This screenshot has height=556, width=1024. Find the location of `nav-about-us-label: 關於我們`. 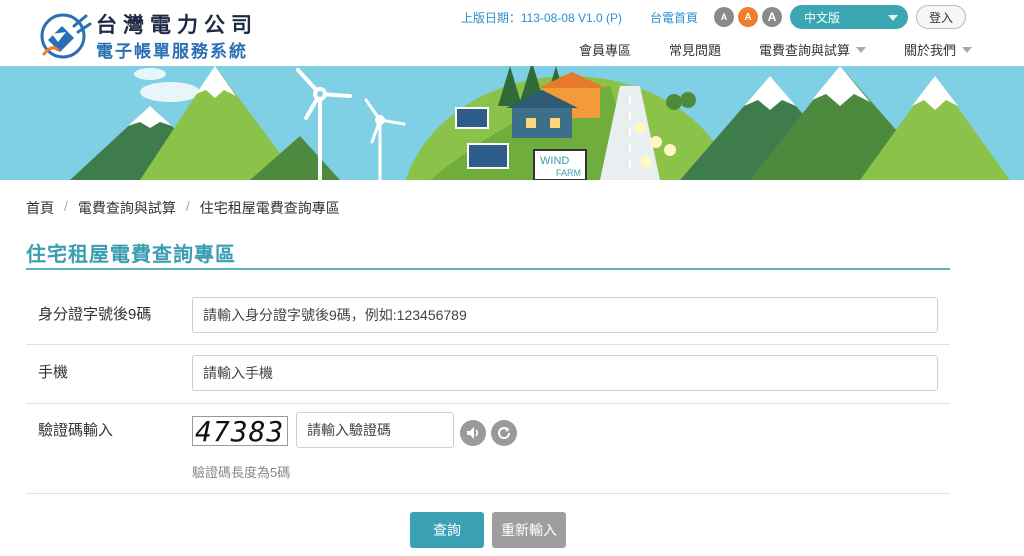

nav-about-us-label: 關於我們 is located at coordinates (929, 50).